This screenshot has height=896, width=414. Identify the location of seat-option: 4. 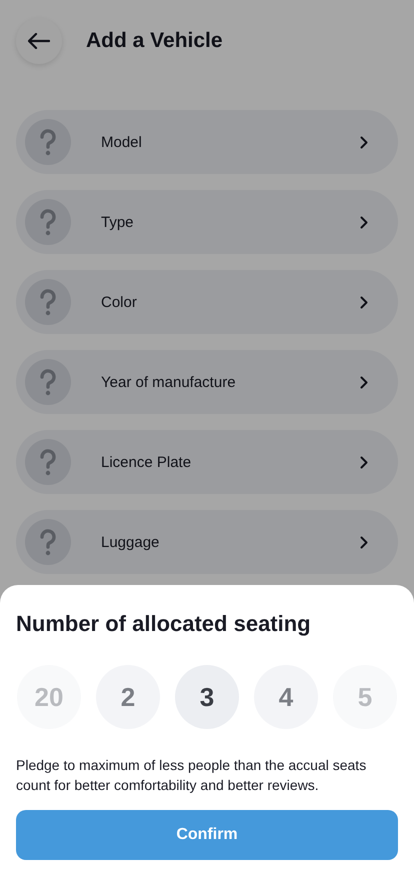
(286, 697).